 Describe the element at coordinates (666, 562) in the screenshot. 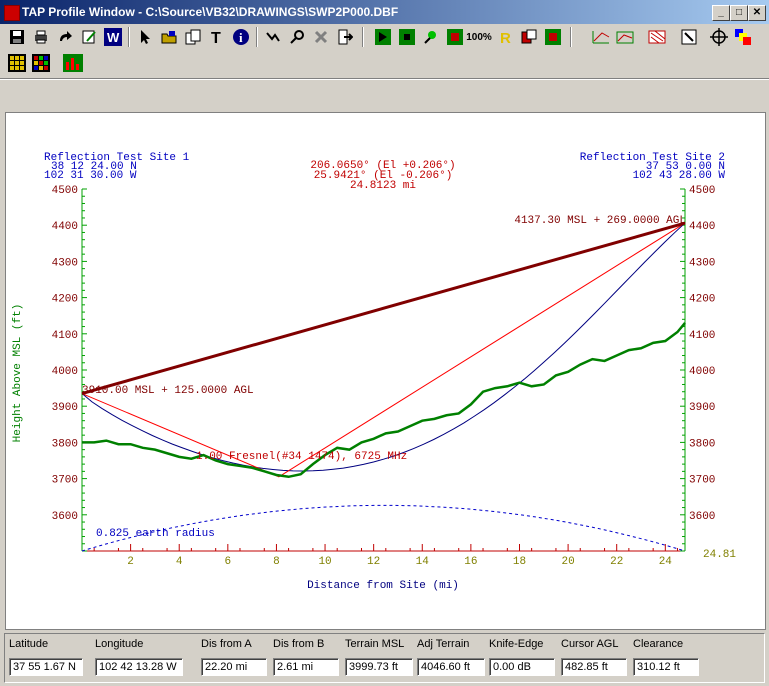

I see `x-tick-label: 24` at that location.